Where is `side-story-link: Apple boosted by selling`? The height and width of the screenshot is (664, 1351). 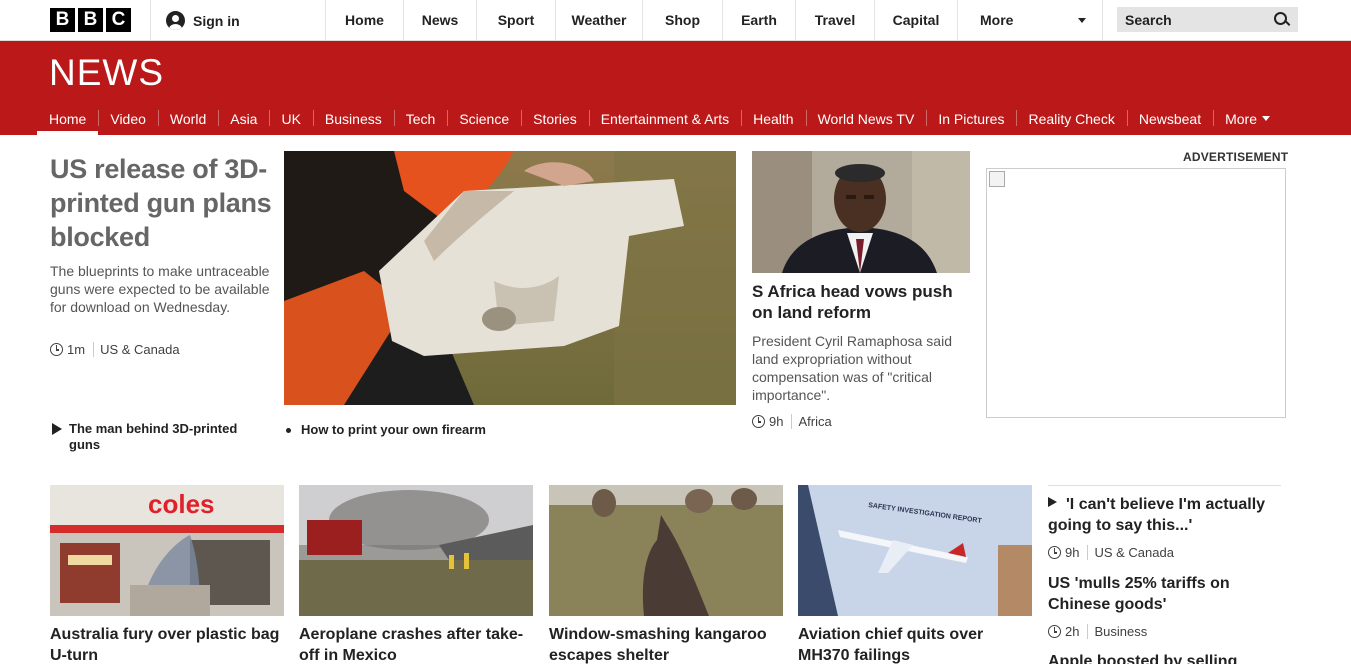
side-story-link: Apple boosted by selling is located at coordinates (1168, 657).